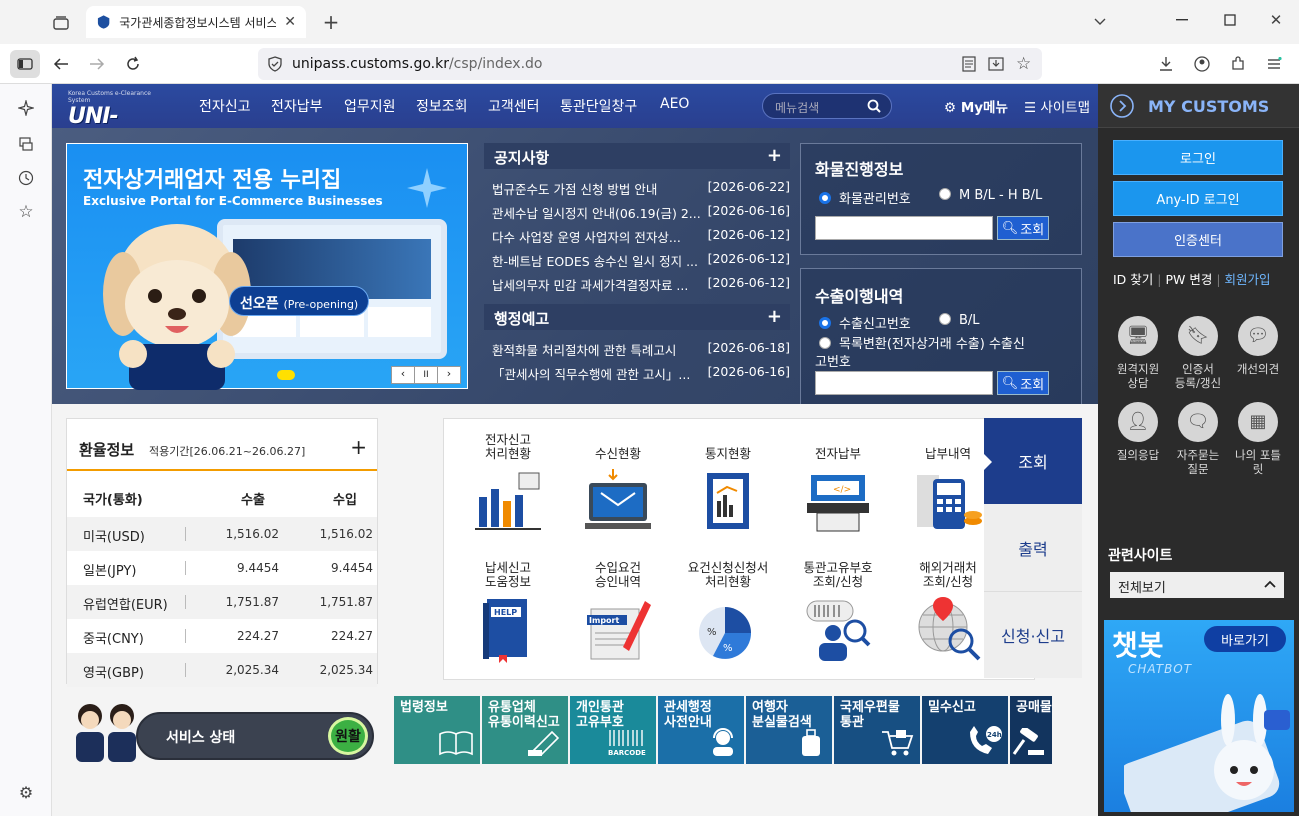 This screenshot has width=1299, height=816. What do you see at coordinates (1198, 157) in the screenshot?
I see `login-button: 로그인` at bounding box center [1198, 157].